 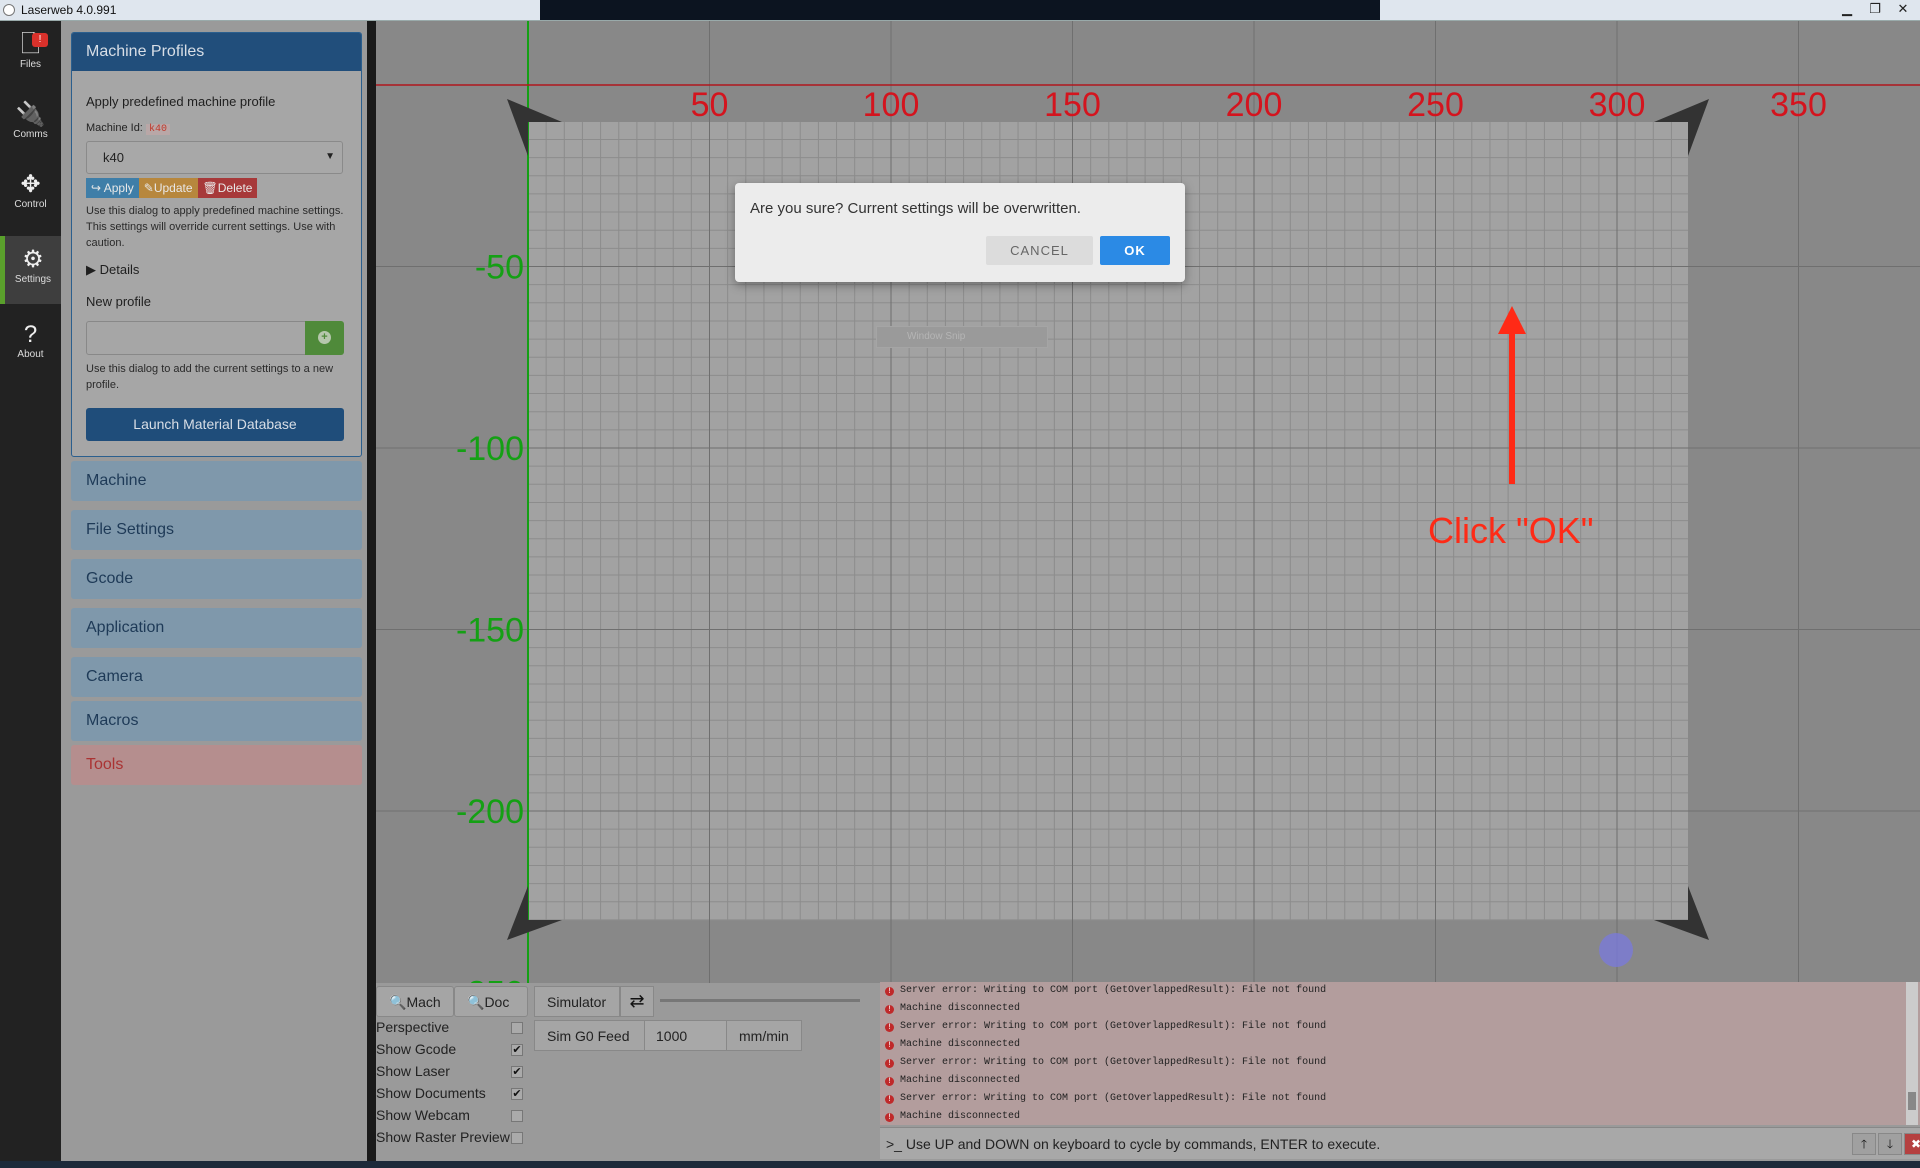 I want to click on perspective-checkbox, so click(x=517, y=1028).